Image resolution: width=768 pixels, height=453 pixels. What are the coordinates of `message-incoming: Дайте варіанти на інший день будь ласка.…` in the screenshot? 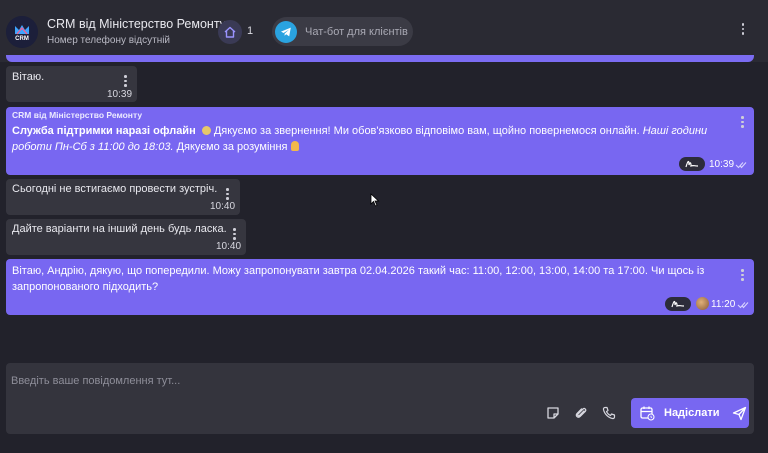 It's located at (126, 237).